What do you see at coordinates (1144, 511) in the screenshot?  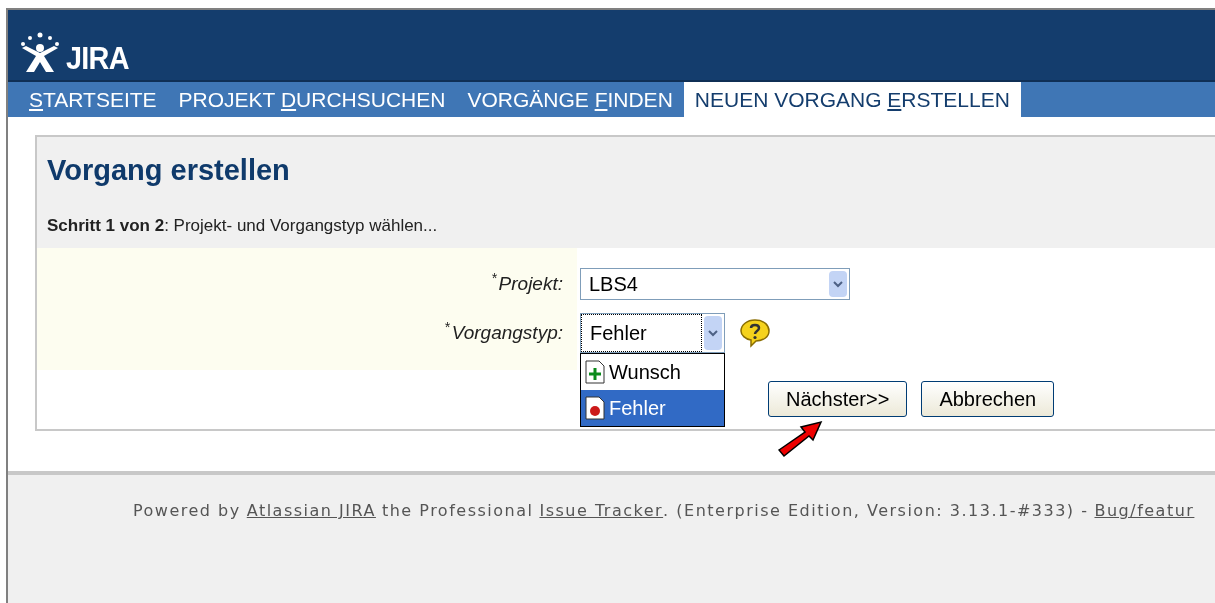 I see `footer-link: Bug/featur` at bounding box center [1144, 511].